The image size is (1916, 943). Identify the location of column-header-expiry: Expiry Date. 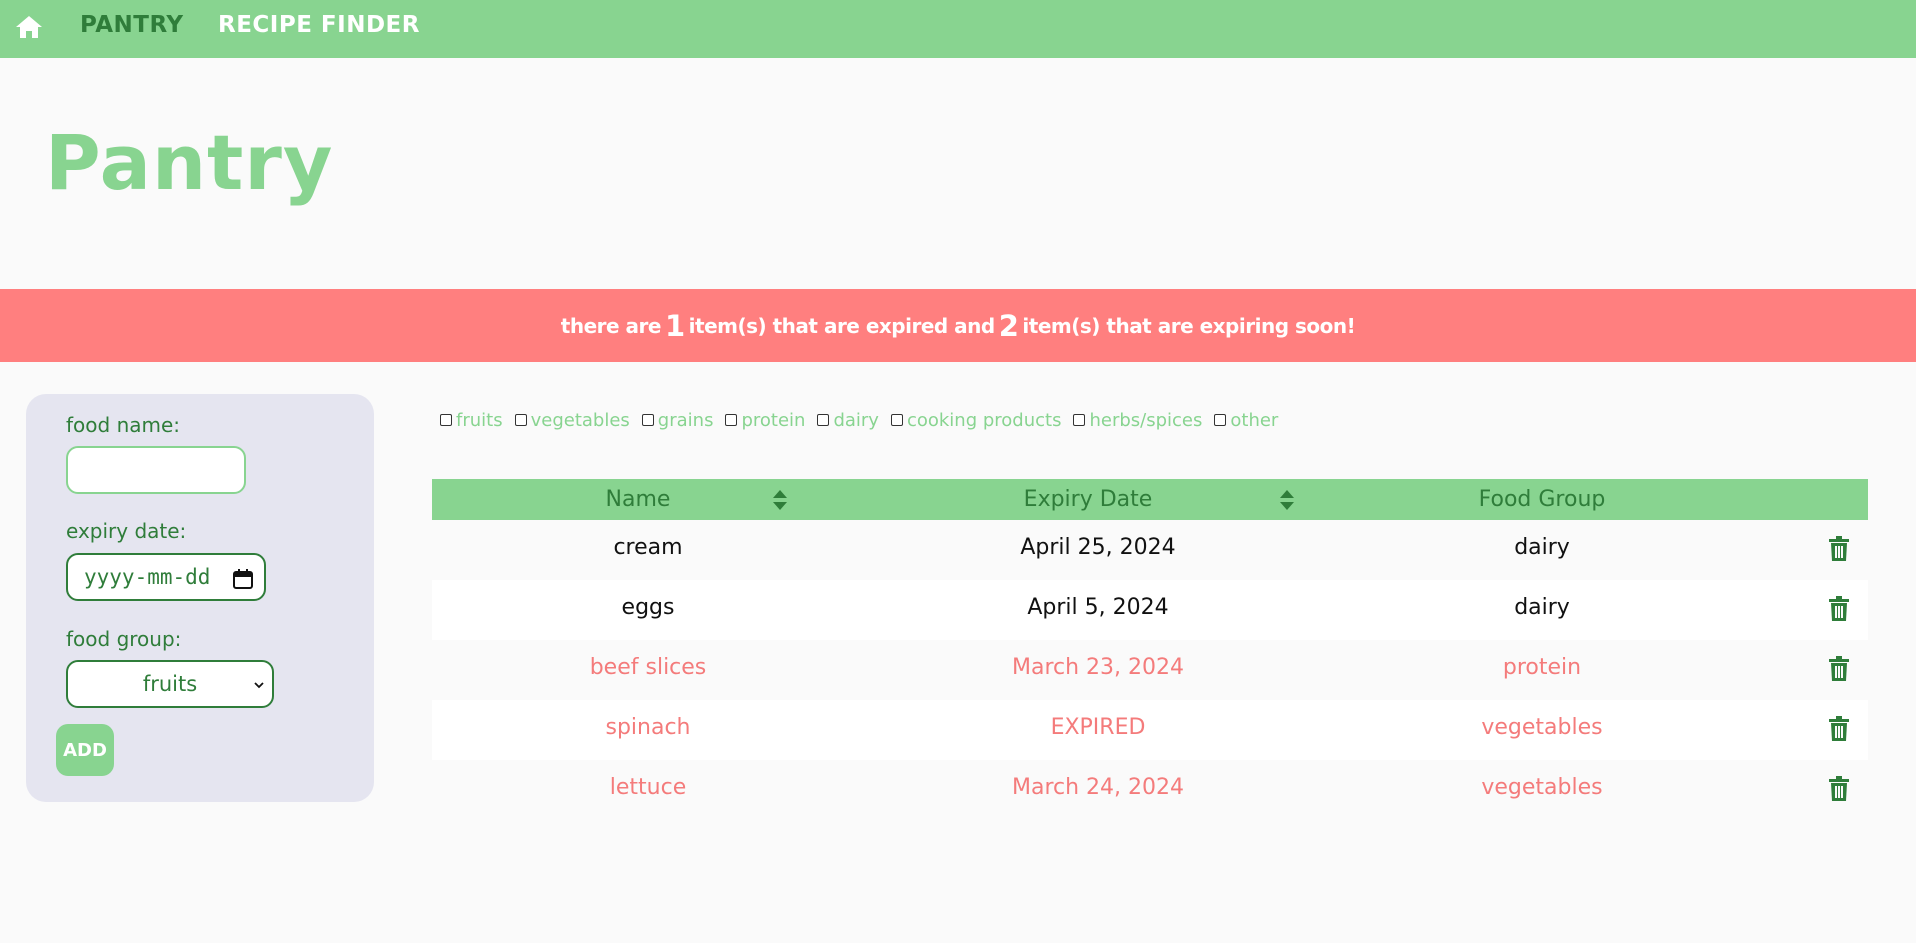
(1088, 499).